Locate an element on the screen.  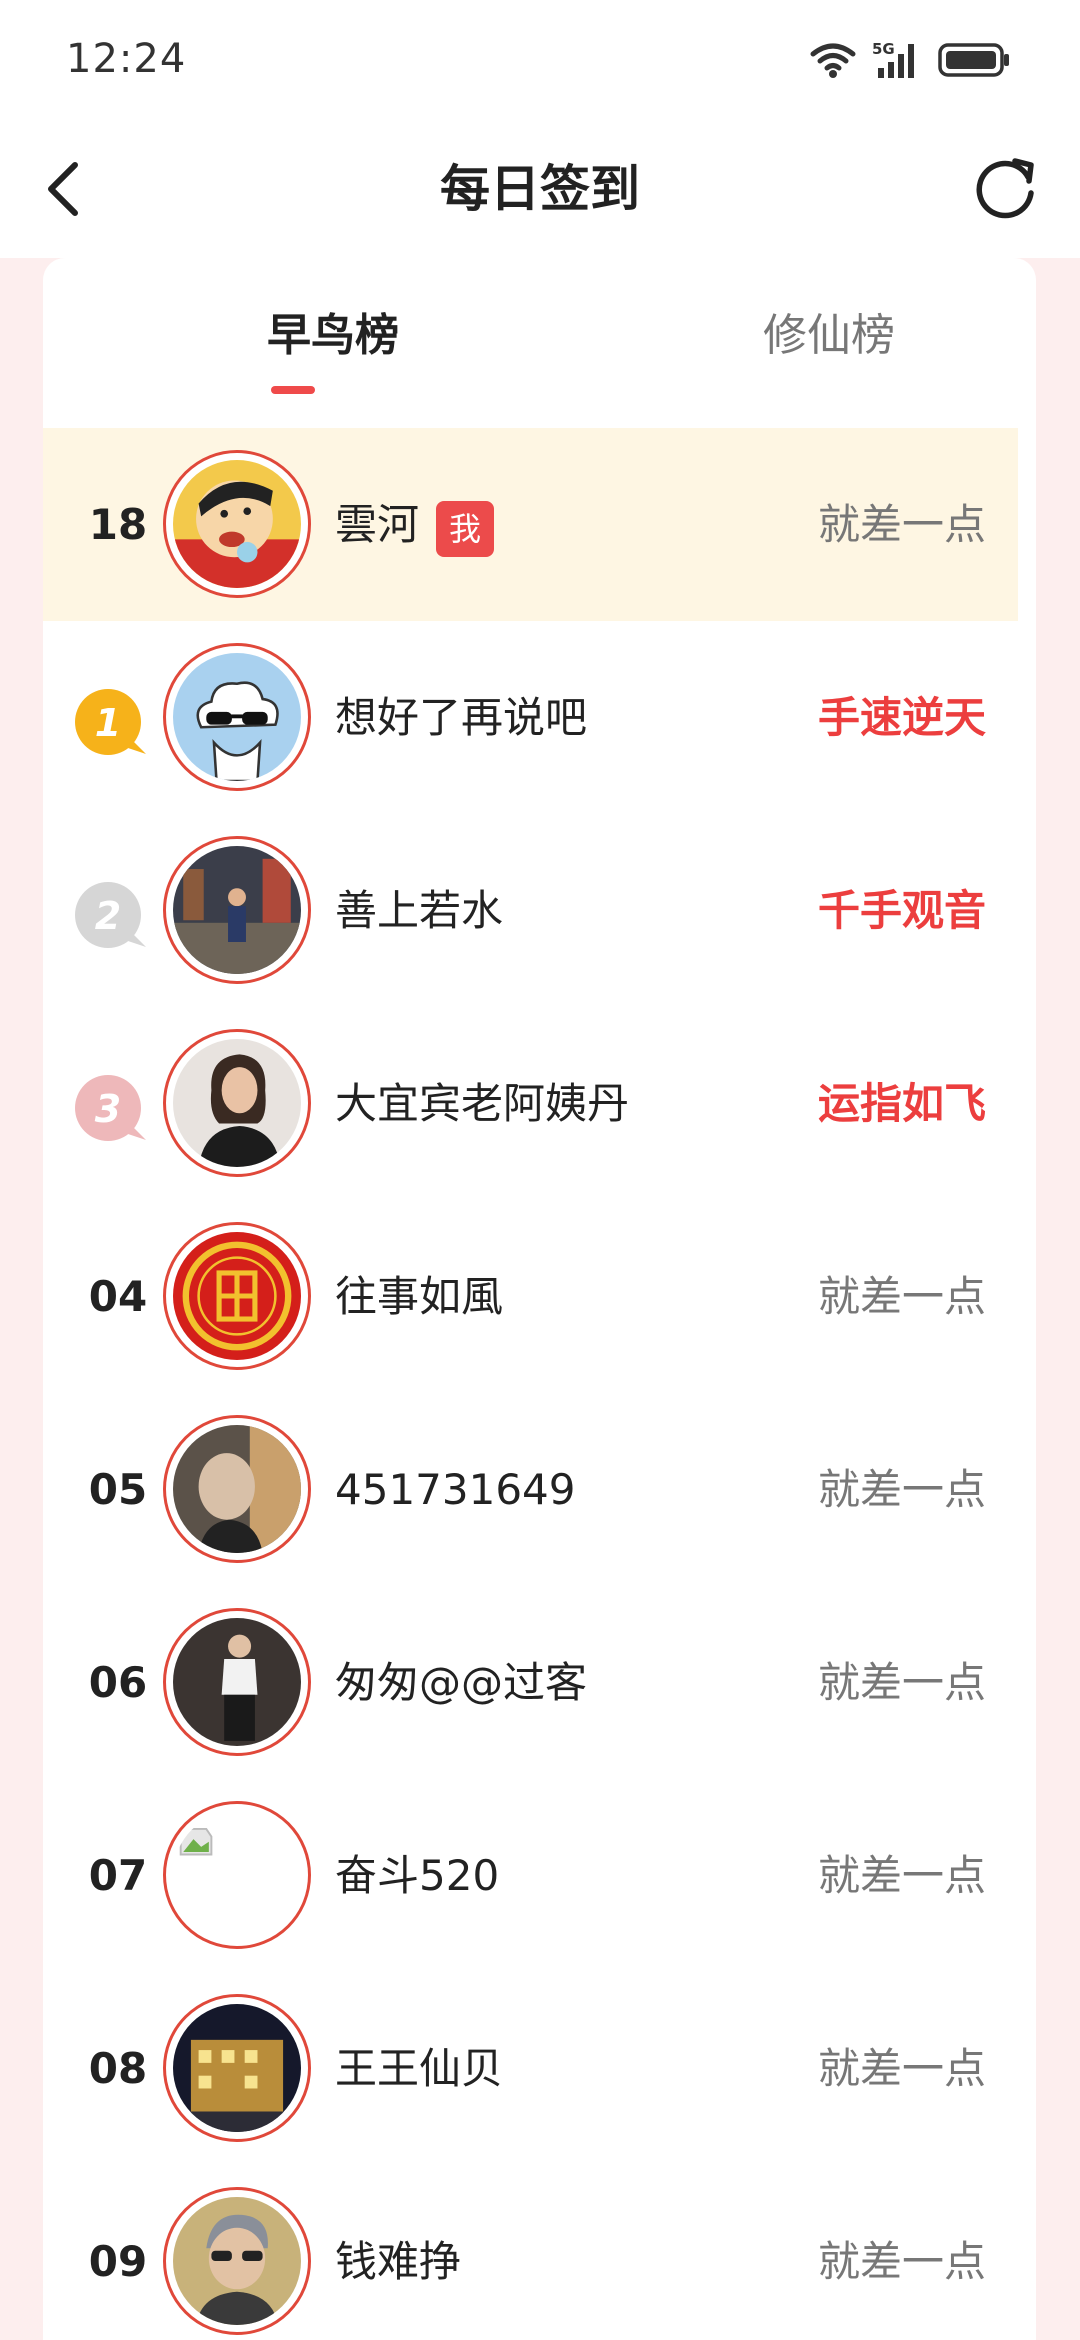
rank-row: 05 451731649 就差一点 is located at coordinates (530, 1489).